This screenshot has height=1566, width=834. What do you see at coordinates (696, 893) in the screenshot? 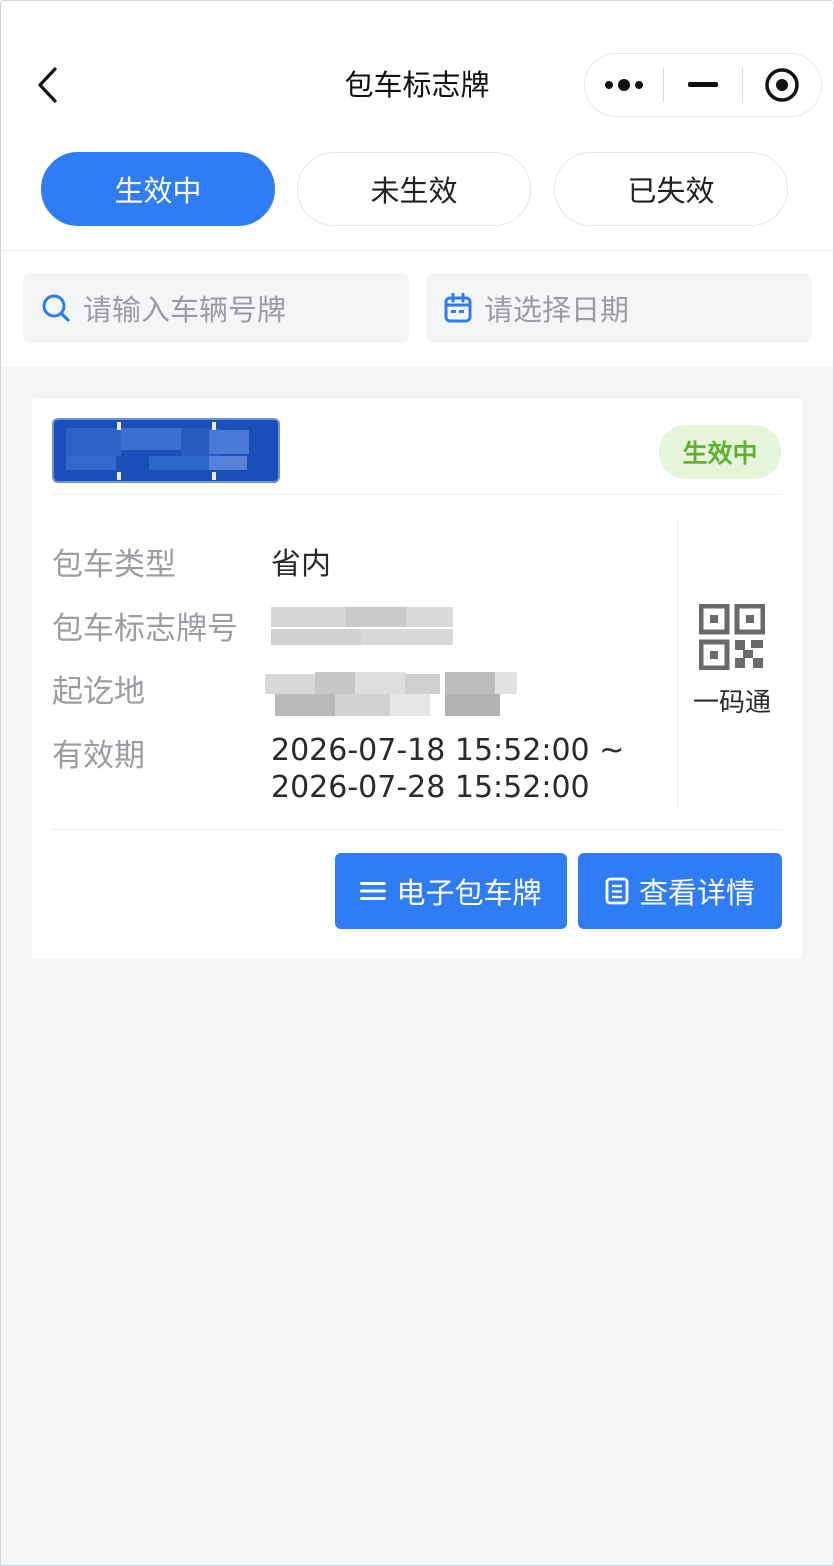
I see `view-details-label: 查看详情` at bounding box center [696, 893].